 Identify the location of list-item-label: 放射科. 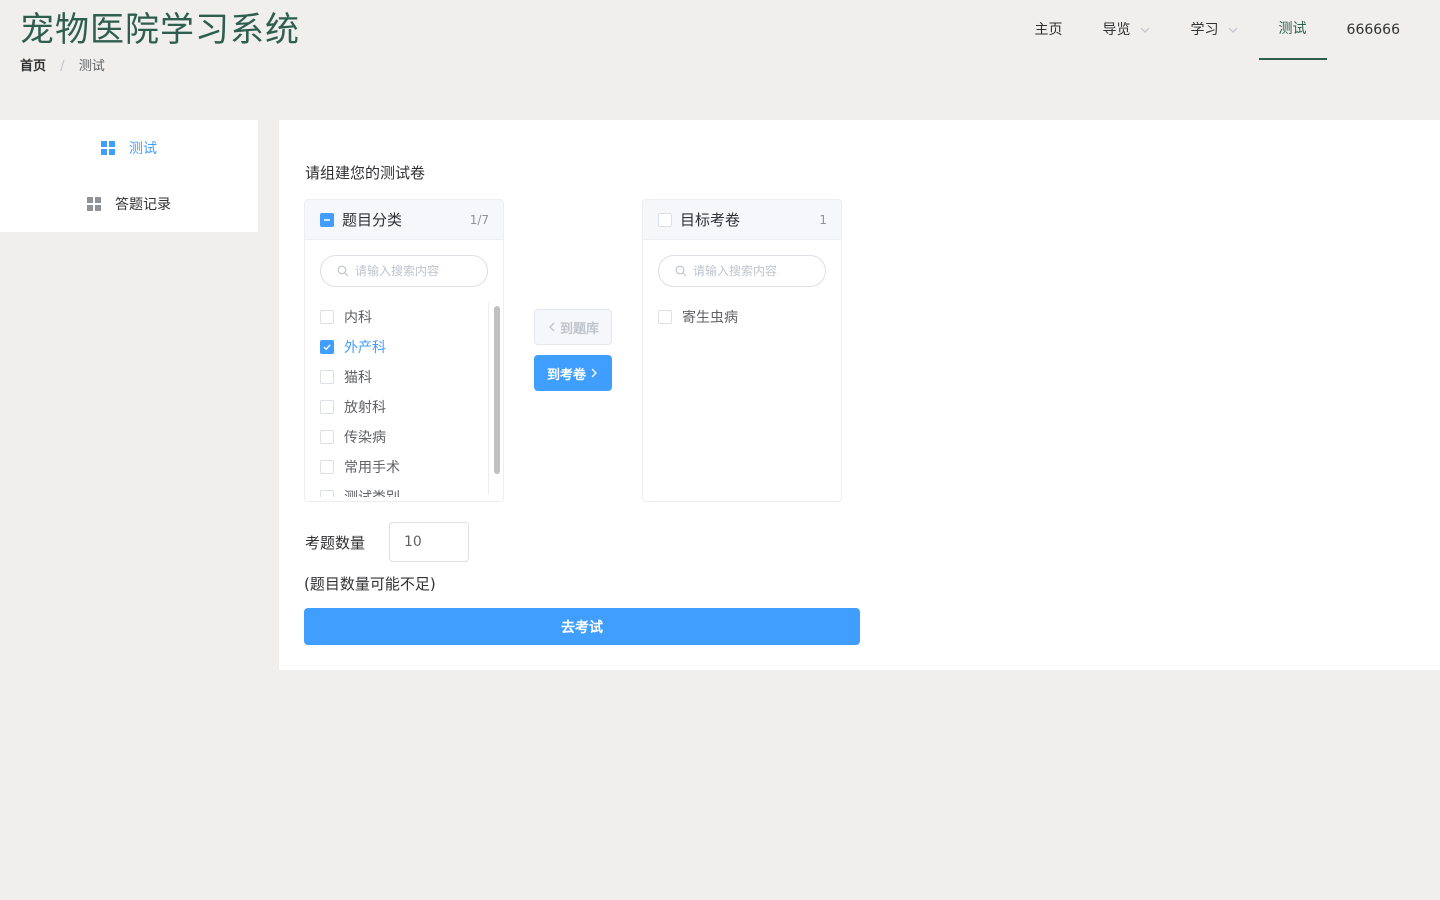
(365, 408).